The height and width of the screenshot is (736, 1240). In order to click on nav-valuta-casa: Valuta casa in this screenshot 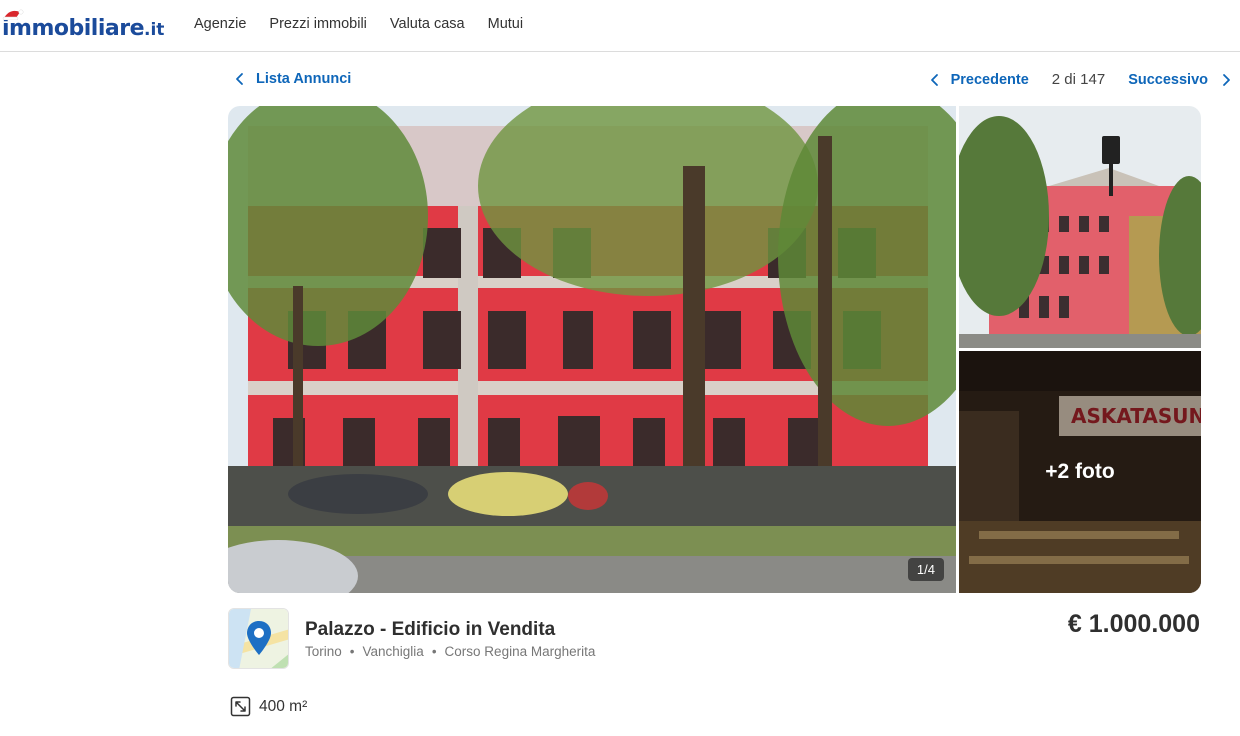, I will do `click(427, 24)`.